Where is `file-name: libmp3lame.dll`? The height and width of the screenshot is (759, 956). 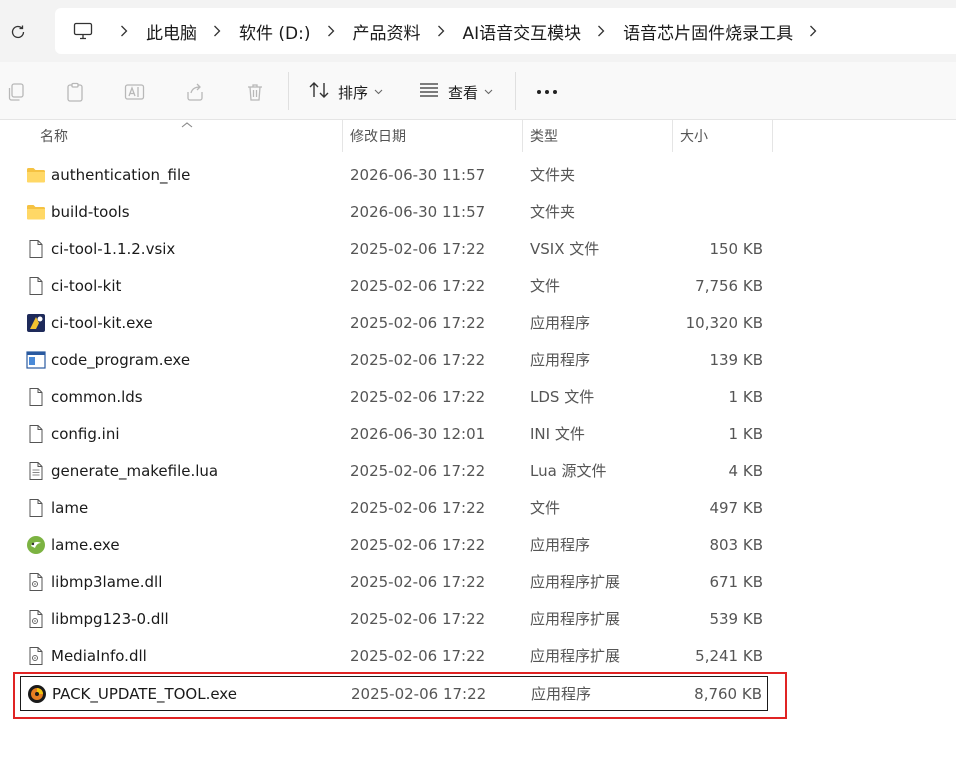
file-name: libmp3lame.dll is located at coordinates (107, 582).